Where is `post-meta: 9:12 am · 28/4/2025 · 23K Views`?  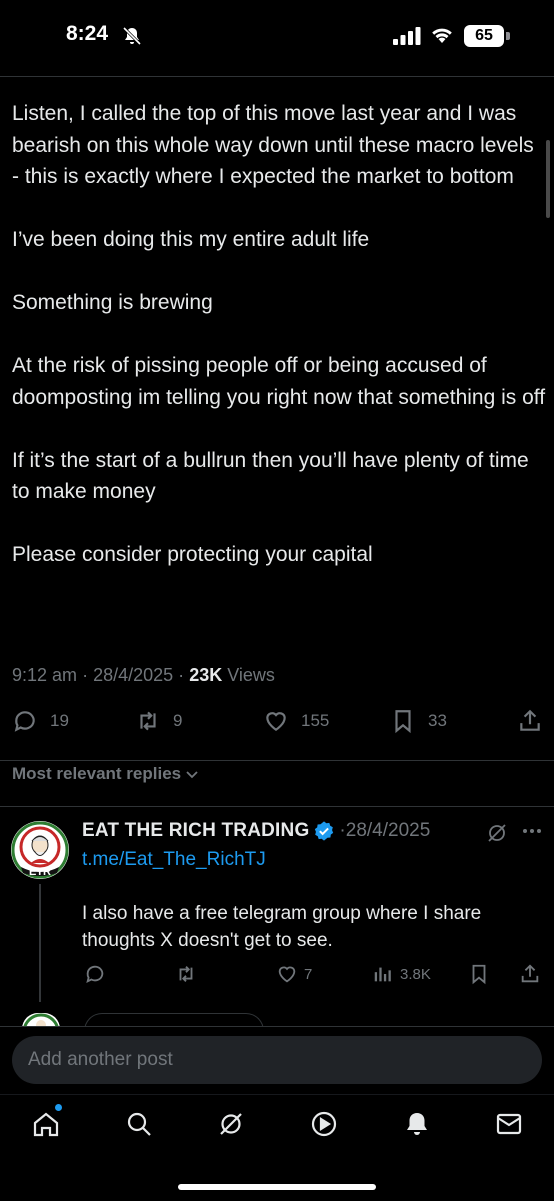 post-meta: 9:12 am · 28/4/2025 · 23K Views is located at coordinates (143, 675).